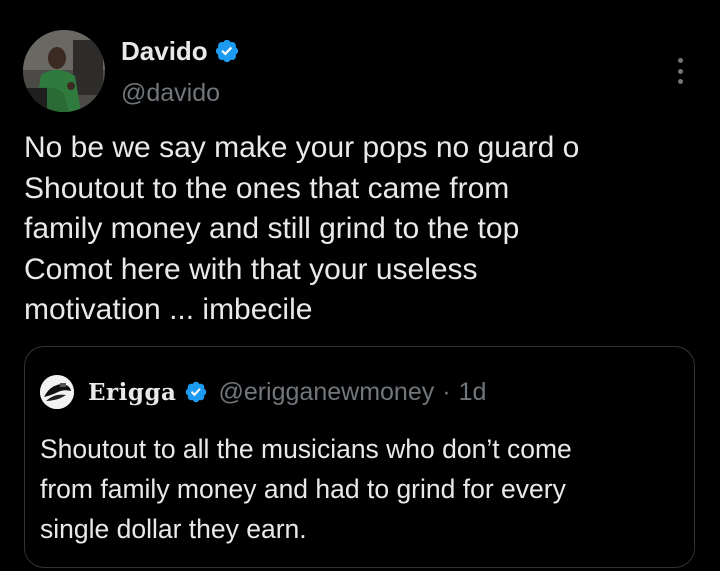  What do you see at coordinates (164, 51) in the screenshot?
I see `author-name: Davido` at bounding box center [164, 51].